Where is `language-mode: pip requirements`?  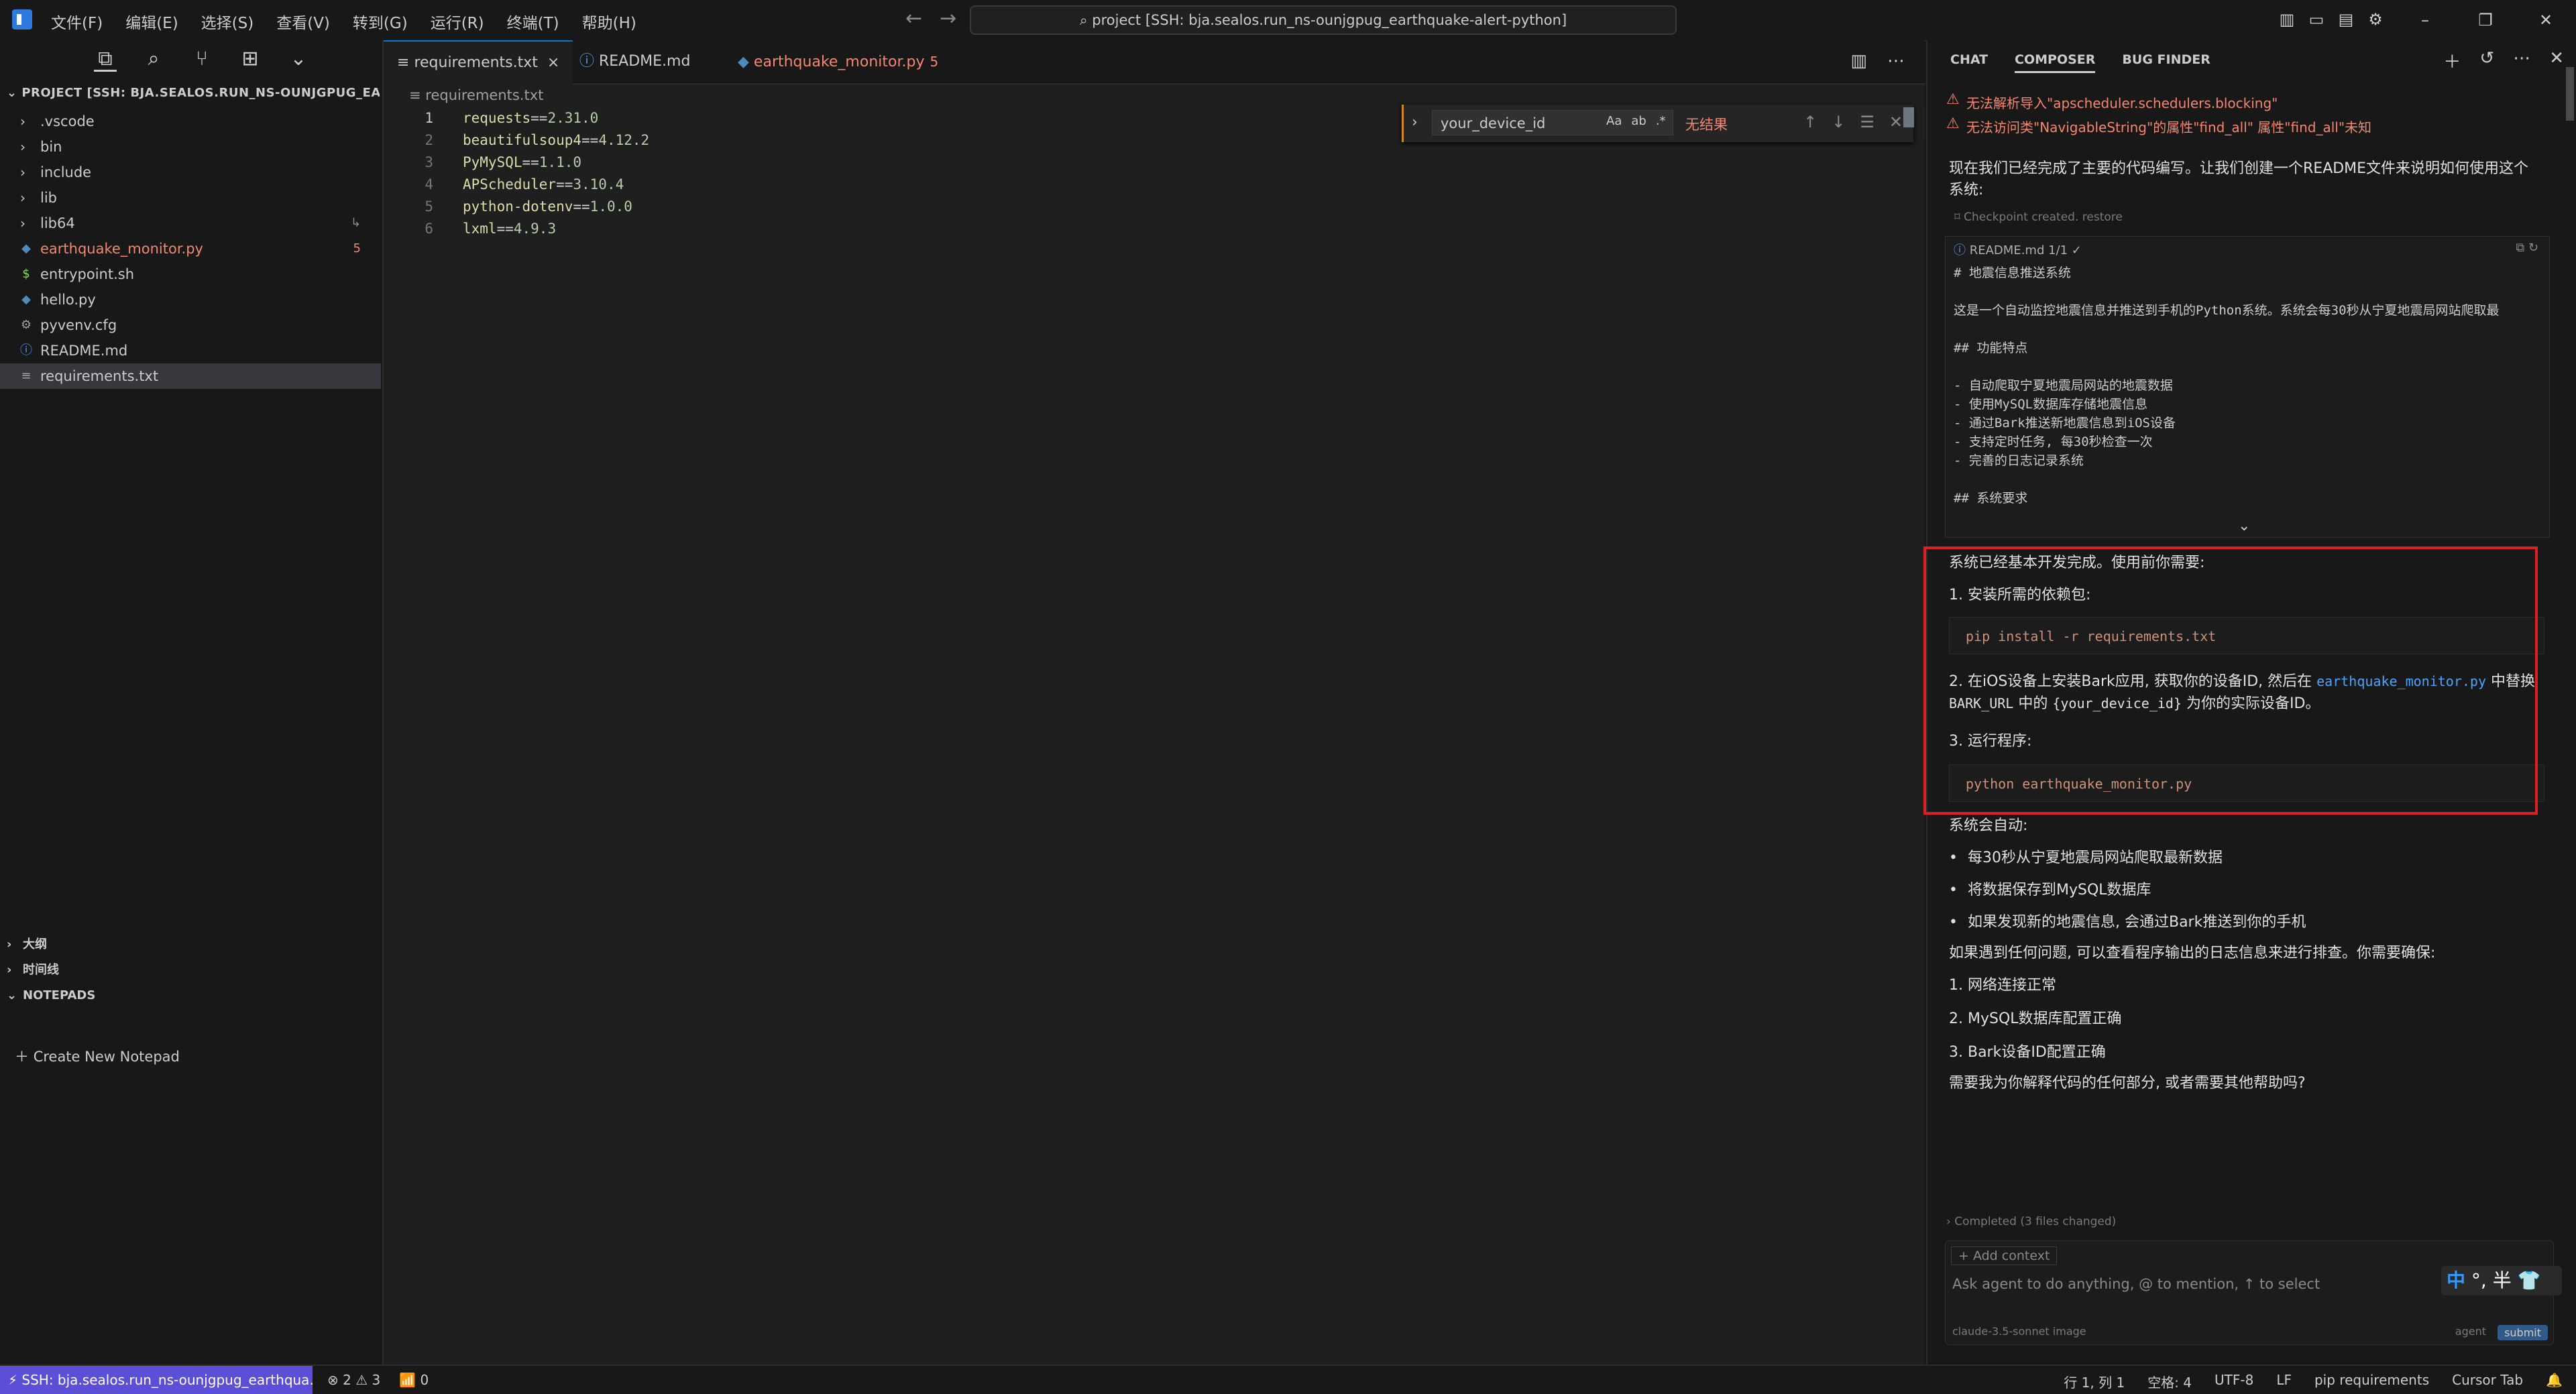
language-mode: pip requirements is located at coordinates (2371, 1381).